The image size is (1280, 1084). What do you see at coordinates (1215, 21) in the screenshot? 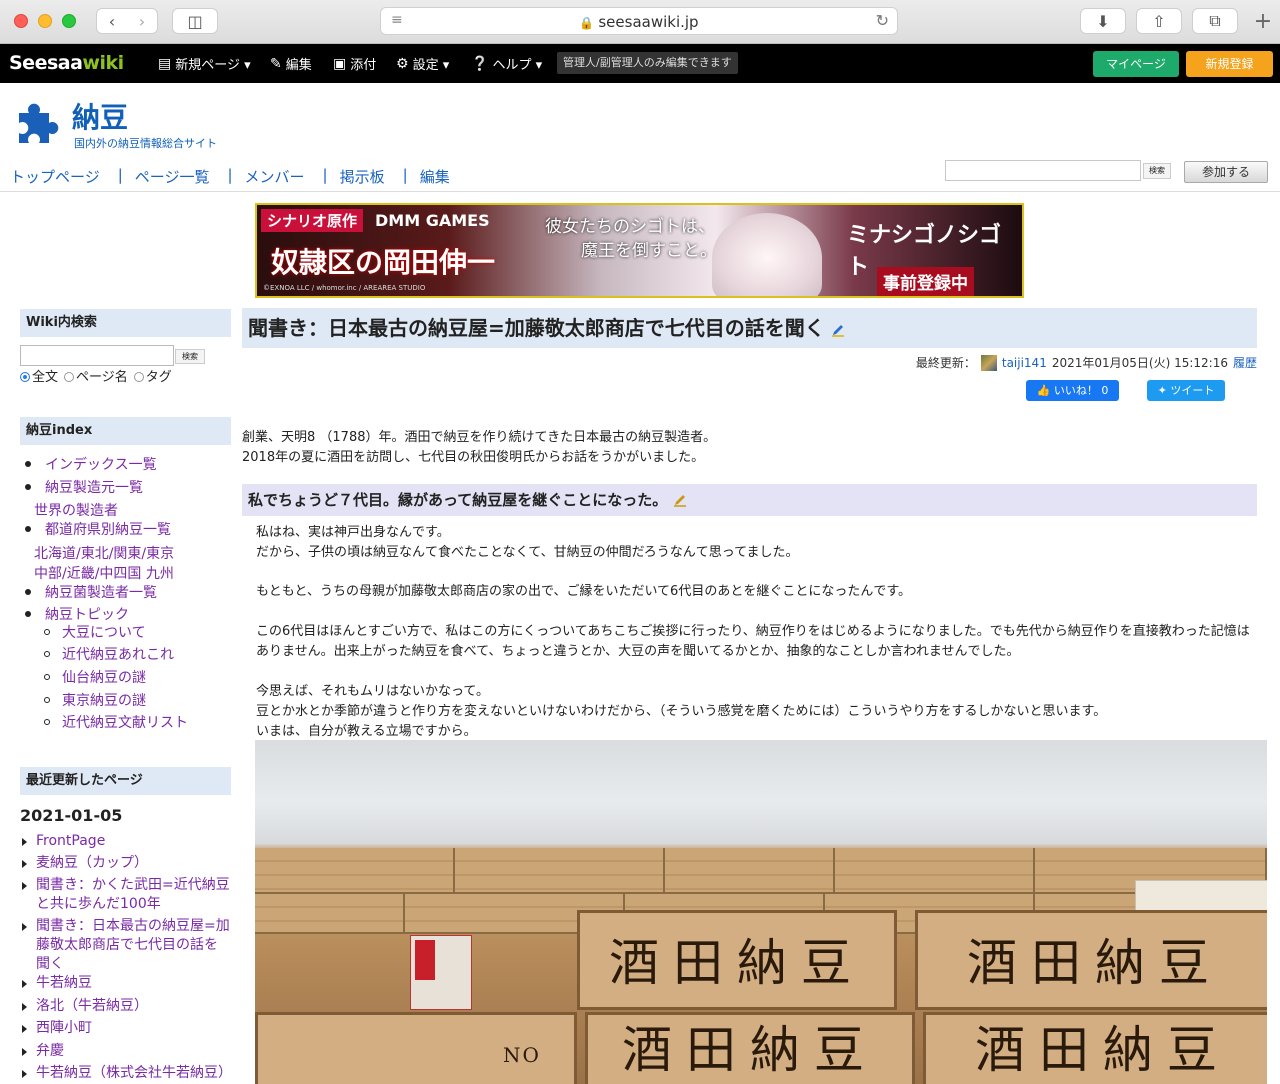
I see `tabs-overview-button: ⧉` at bounding box center [1215, 21].